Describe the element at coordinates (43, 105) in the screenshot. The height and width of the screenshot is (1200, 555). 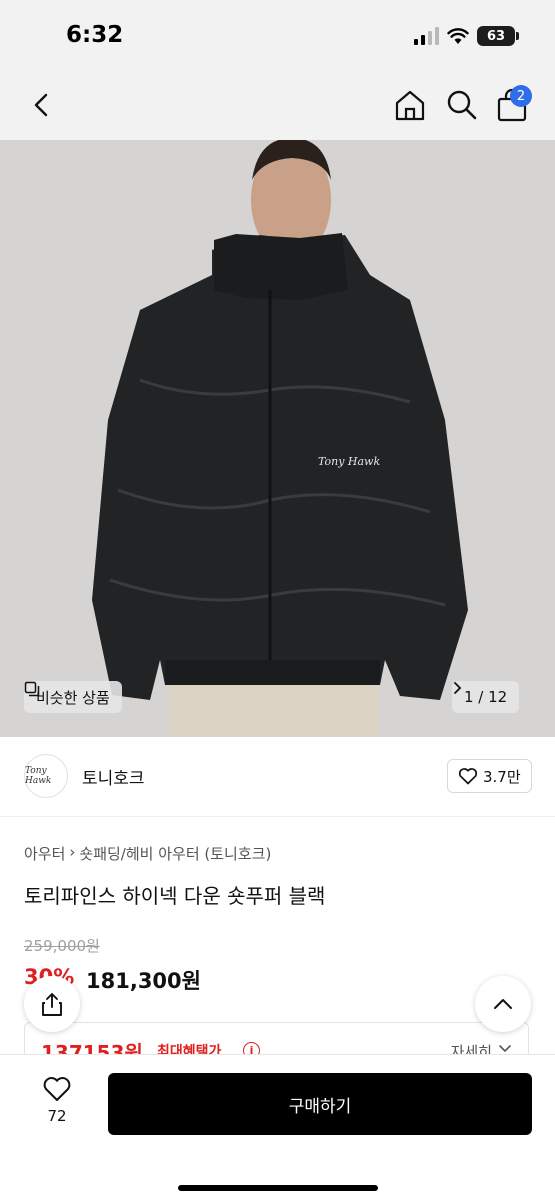
I see `back-icon` at that location.